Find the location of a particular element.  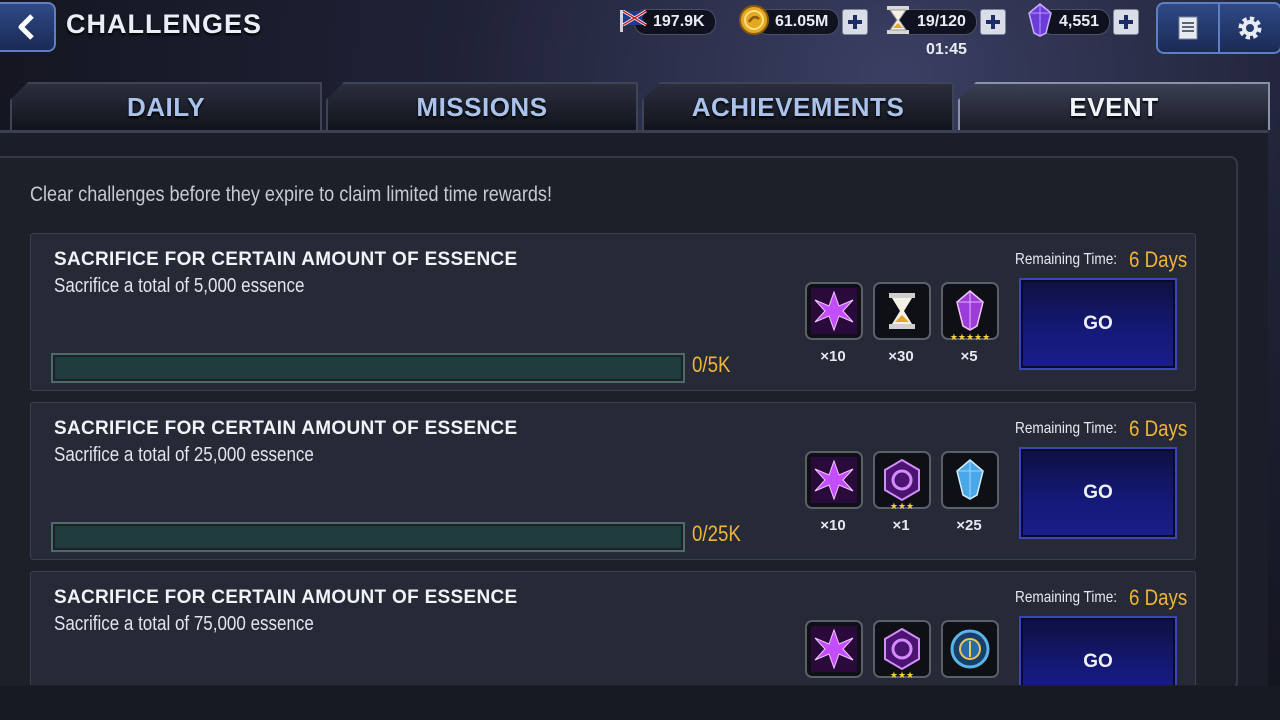

tab-achievements: ACHIEVEMENTS is located at coordinates (798, 106).